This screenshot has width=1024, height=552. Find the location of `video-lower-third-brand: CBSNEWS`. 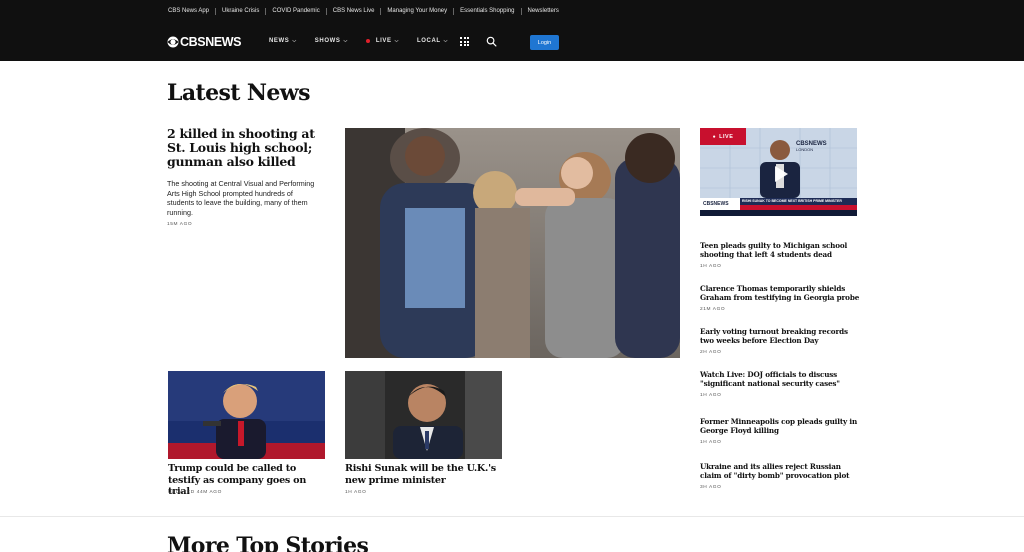

video-lower-third-brand: CBSNEWS is located at coordinates (716, 204).